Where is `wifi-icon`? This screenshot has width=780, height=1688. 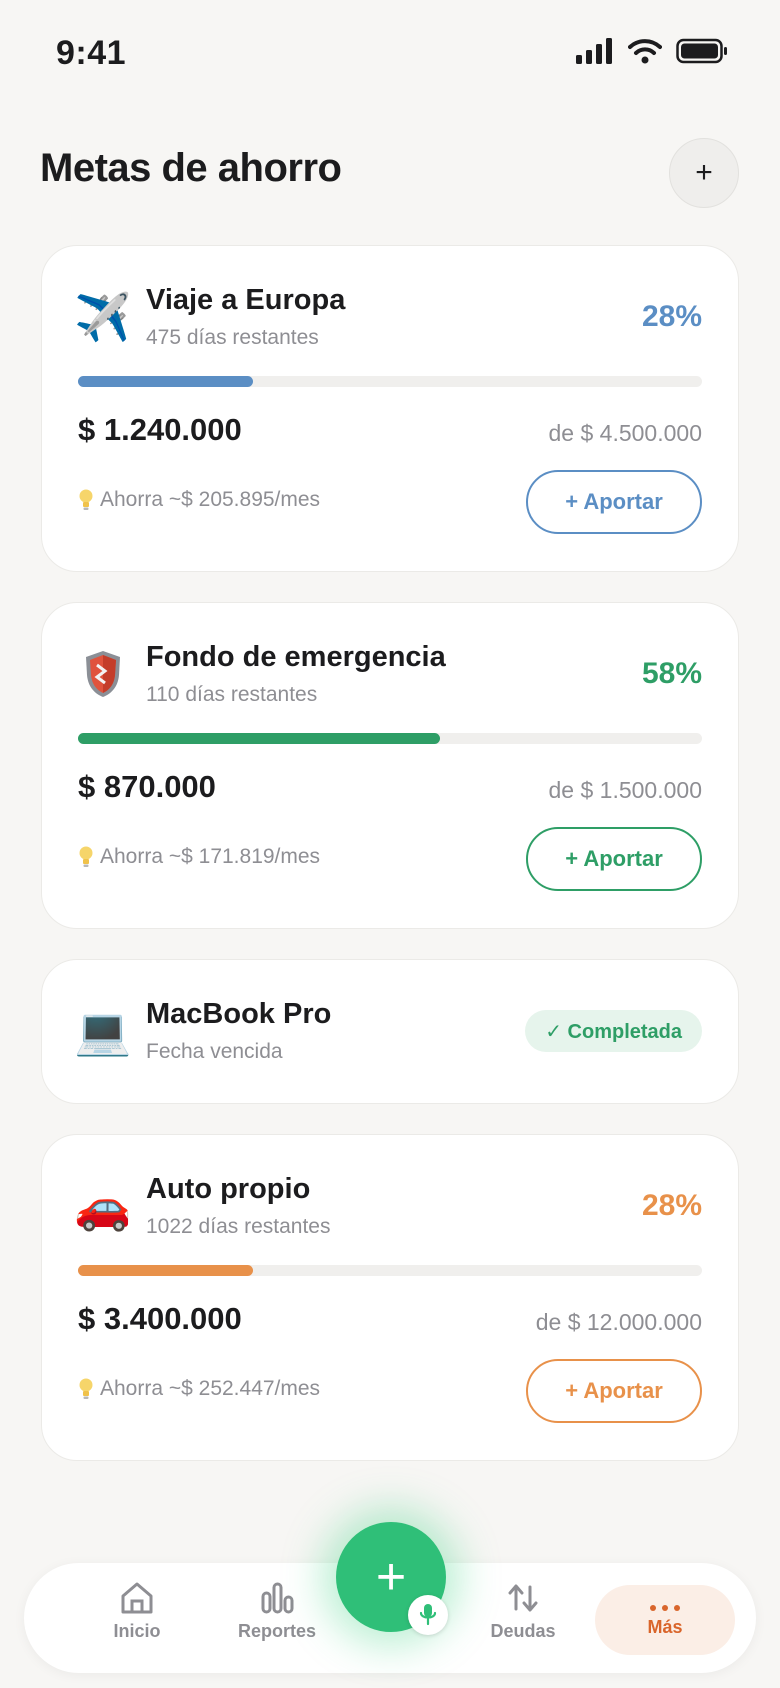 wifi-icon is located at coordinates (645, 51).